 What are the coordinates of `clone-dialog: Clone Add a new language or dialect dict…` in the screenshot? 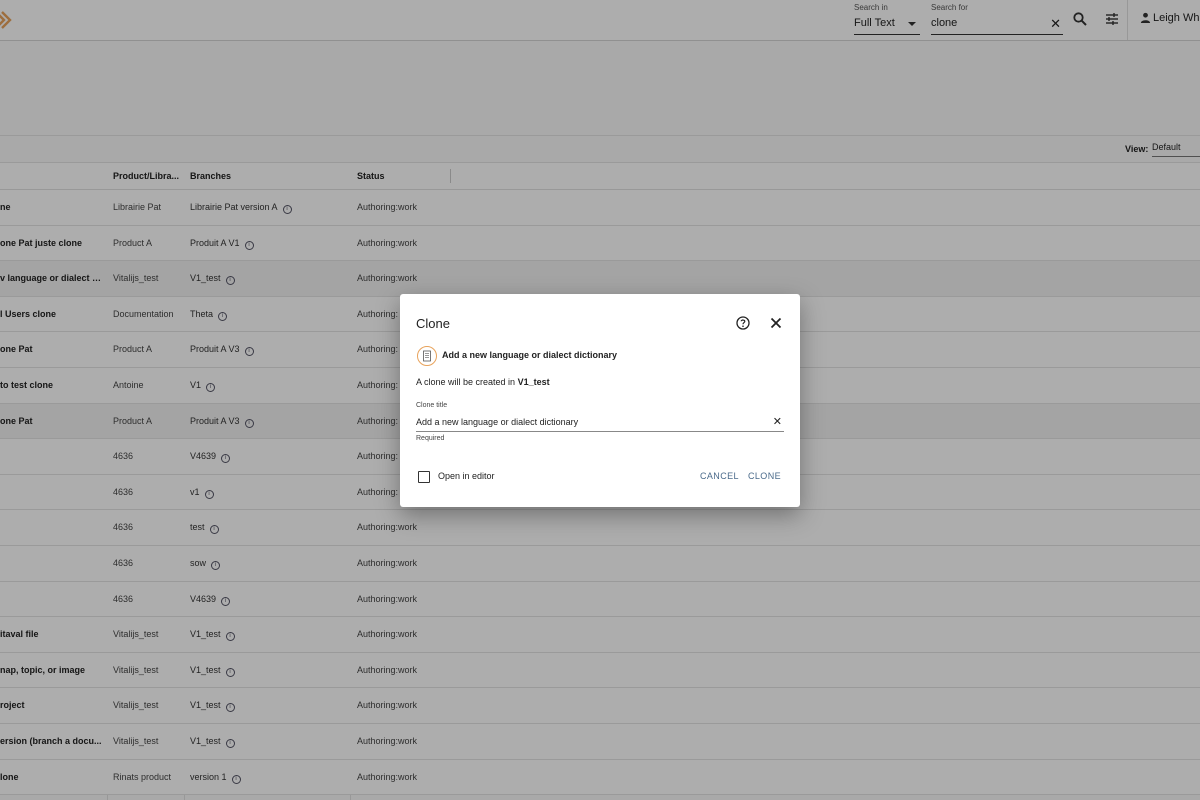 It's located at (600, 400).